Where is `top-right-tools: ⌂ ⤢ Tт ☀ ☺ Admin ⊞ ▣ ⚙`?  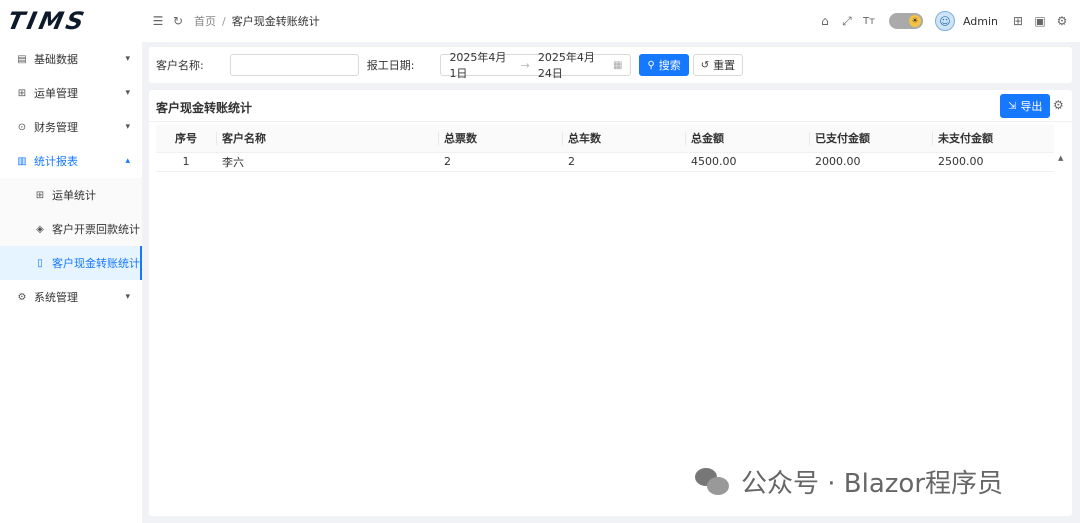 top-right-tools: ⌂ ⤢ Tт ☀ ☺ Admin ⊞ ▣ ⚙ is located at coordinates (943, 21).